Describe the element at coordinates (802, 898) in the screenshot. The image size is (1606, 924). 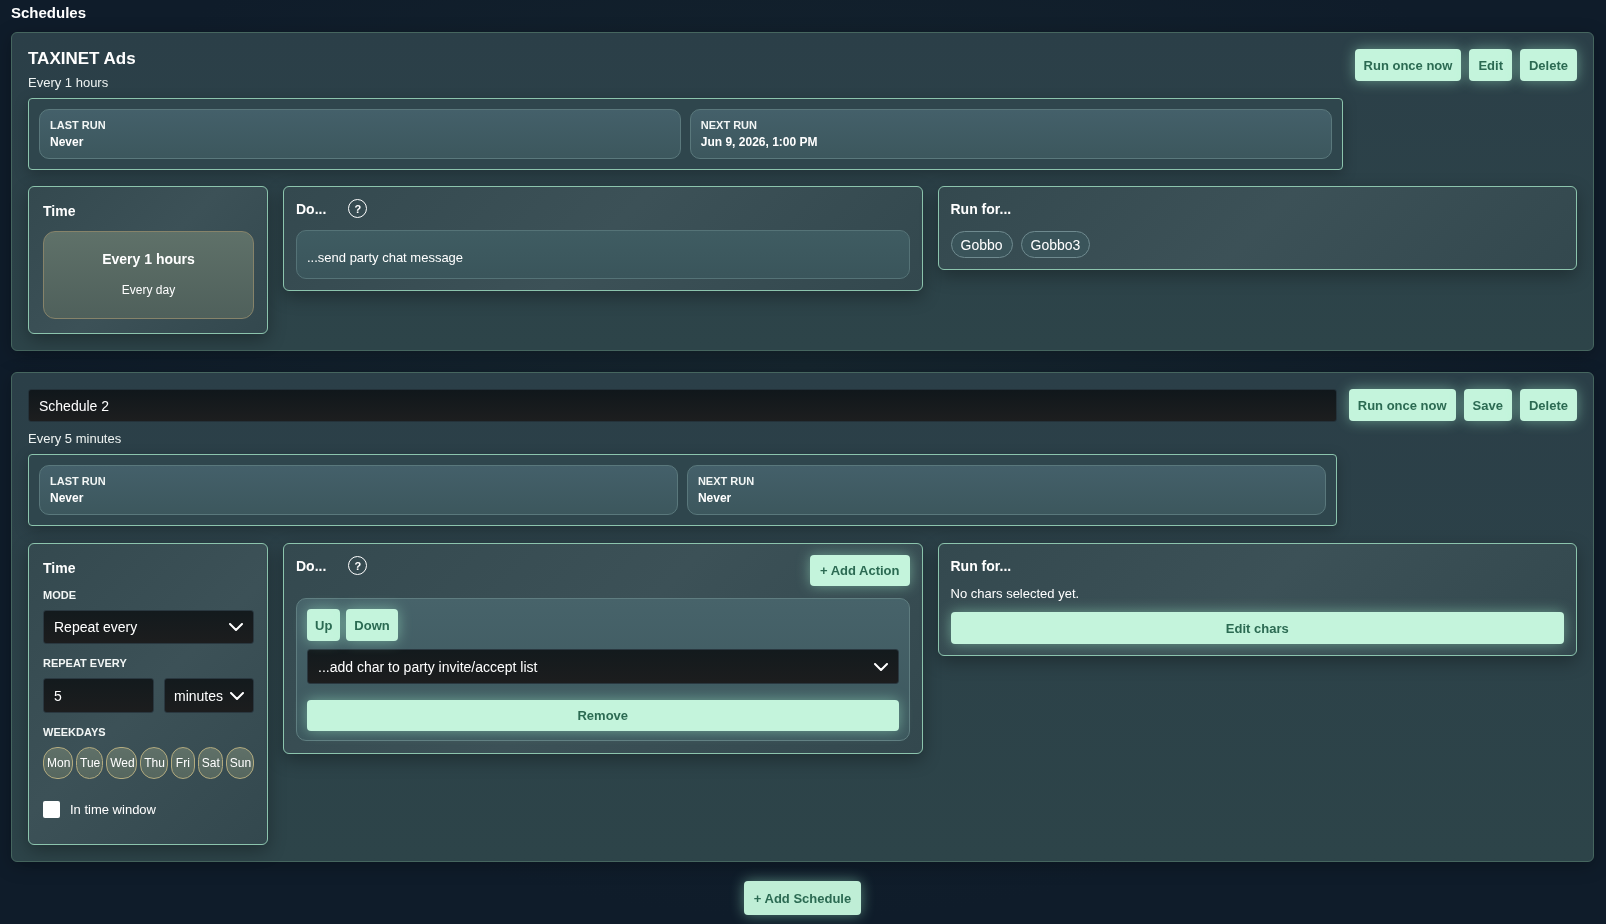
I see `add-schedule-button: + Add Schedule` at that location.